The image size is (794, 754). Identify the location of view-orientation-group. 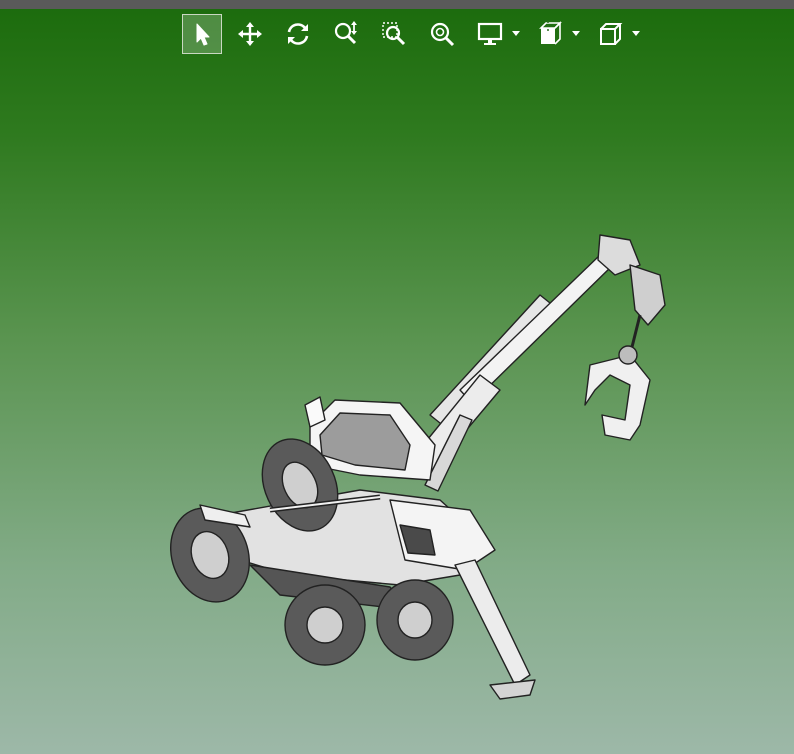
(616, 34).